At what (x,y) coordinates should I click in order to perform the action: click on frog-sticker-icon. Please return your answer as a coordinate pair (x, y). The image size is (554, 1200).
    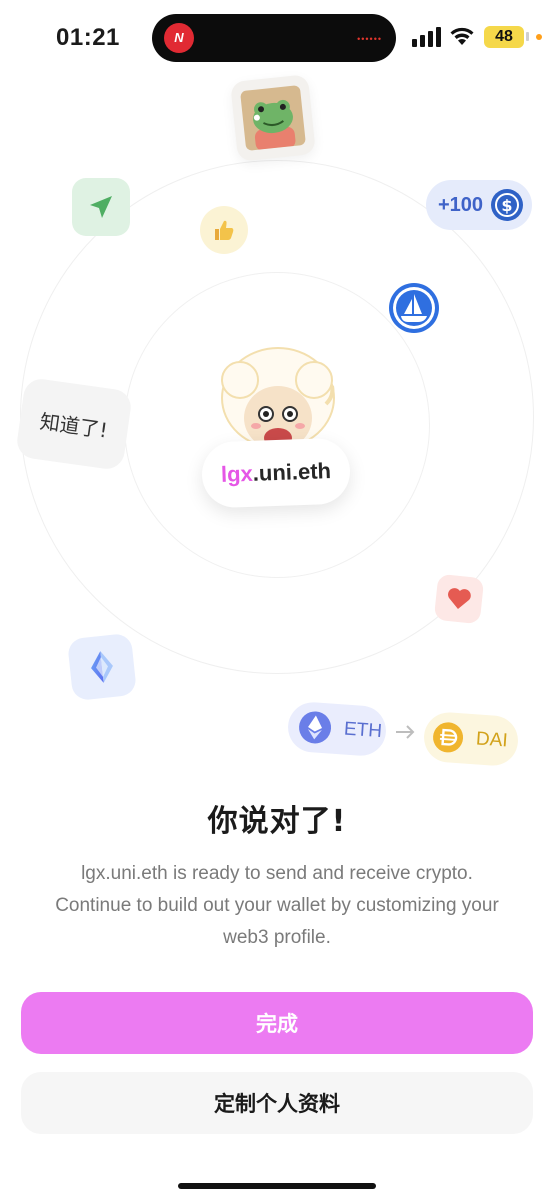
    Looking at the image, I should click on (273, 118).